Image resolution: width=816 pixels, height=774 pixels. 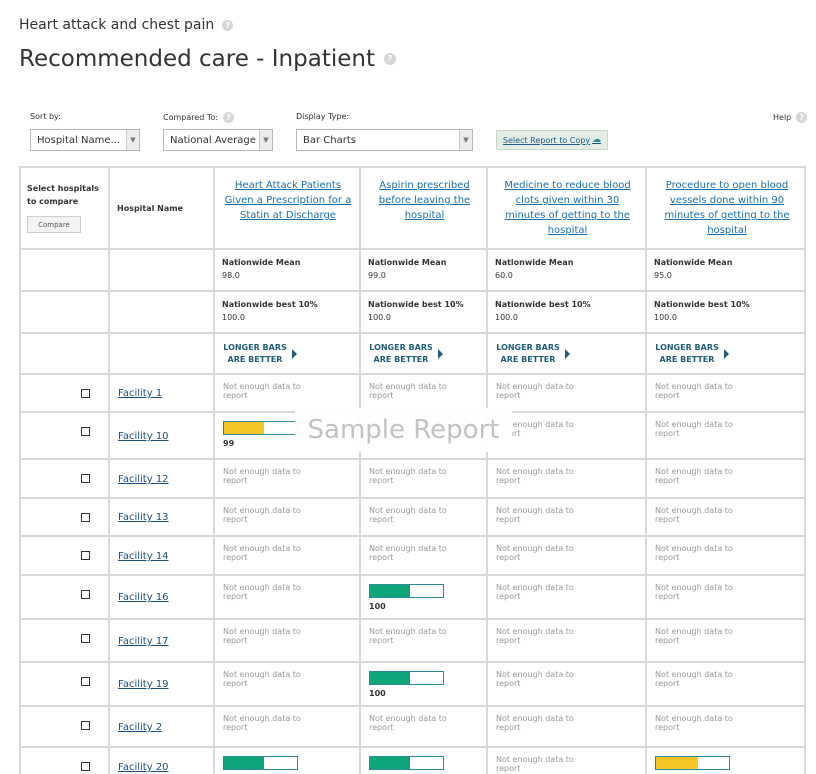 What do you see at coordinates (140, 393) in the screenshot?
I see `facility-link: Facility 1` at bounding box center [140, 393].